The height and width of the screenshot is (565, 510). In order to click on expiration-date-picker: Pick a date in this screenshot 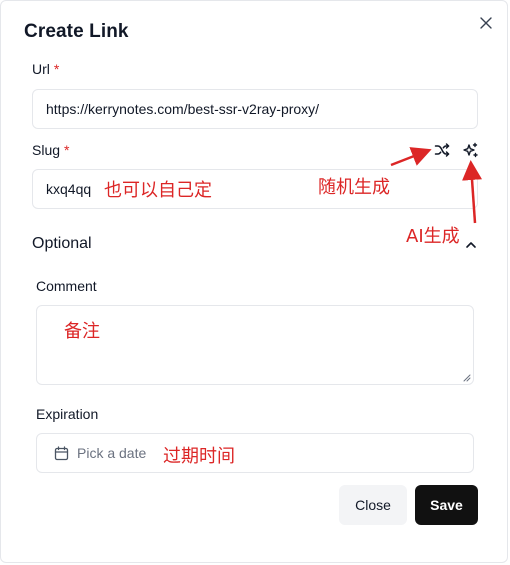, I will do `click(255, 453)`.